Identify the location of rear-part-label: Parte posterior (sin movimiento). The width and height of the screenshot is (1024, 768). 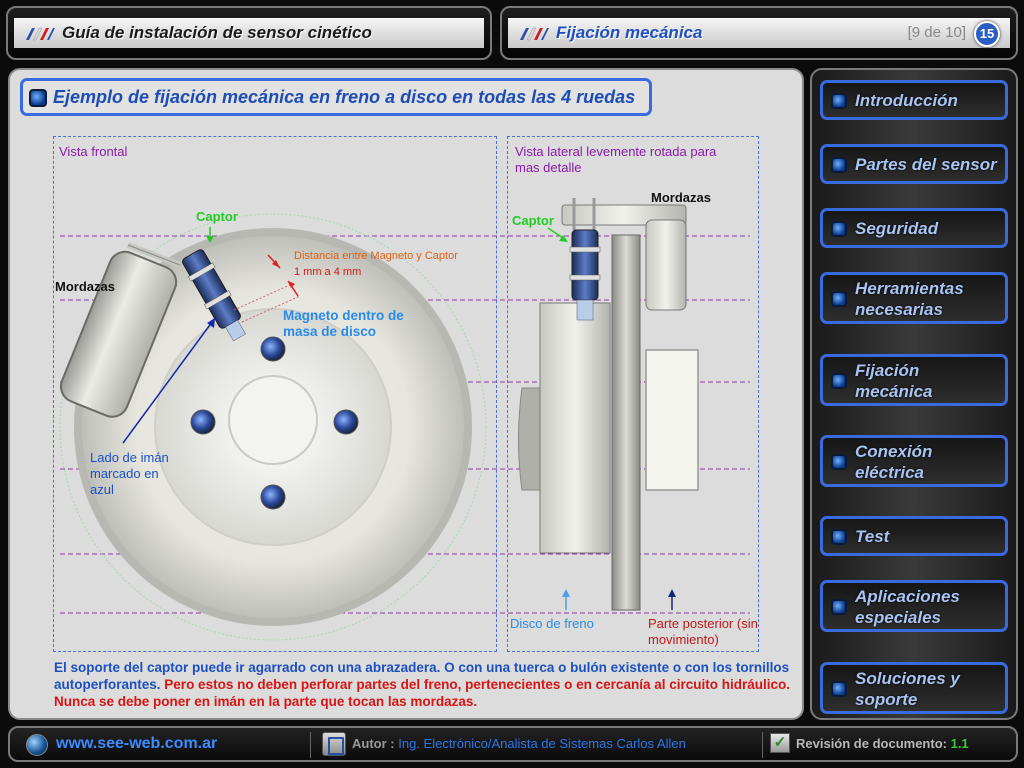
(703, 631).